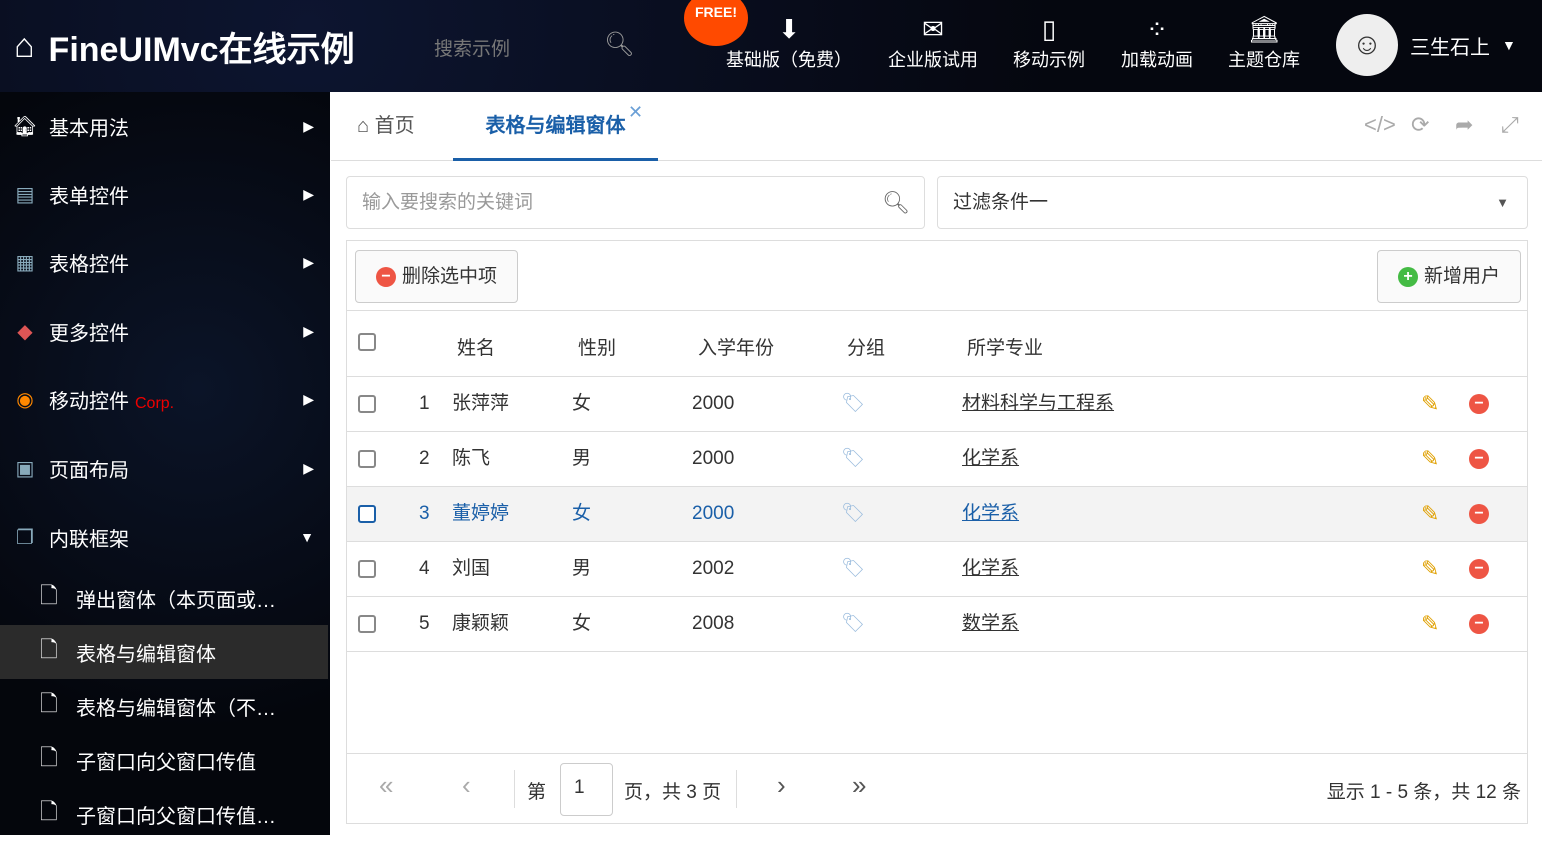  Describe the element at coordinates (781, 785) in the screenshot. I see `next-page-icon: ›` at that location.